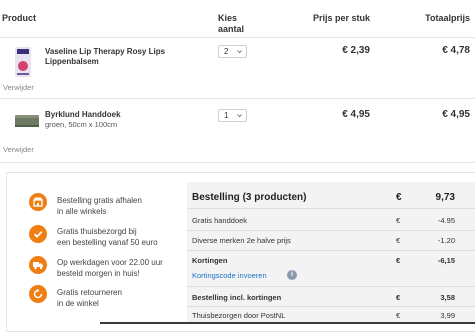 The width and height of the screenshot is (475, 332). I want to click on delivery-currency: €, so click(398, 315).